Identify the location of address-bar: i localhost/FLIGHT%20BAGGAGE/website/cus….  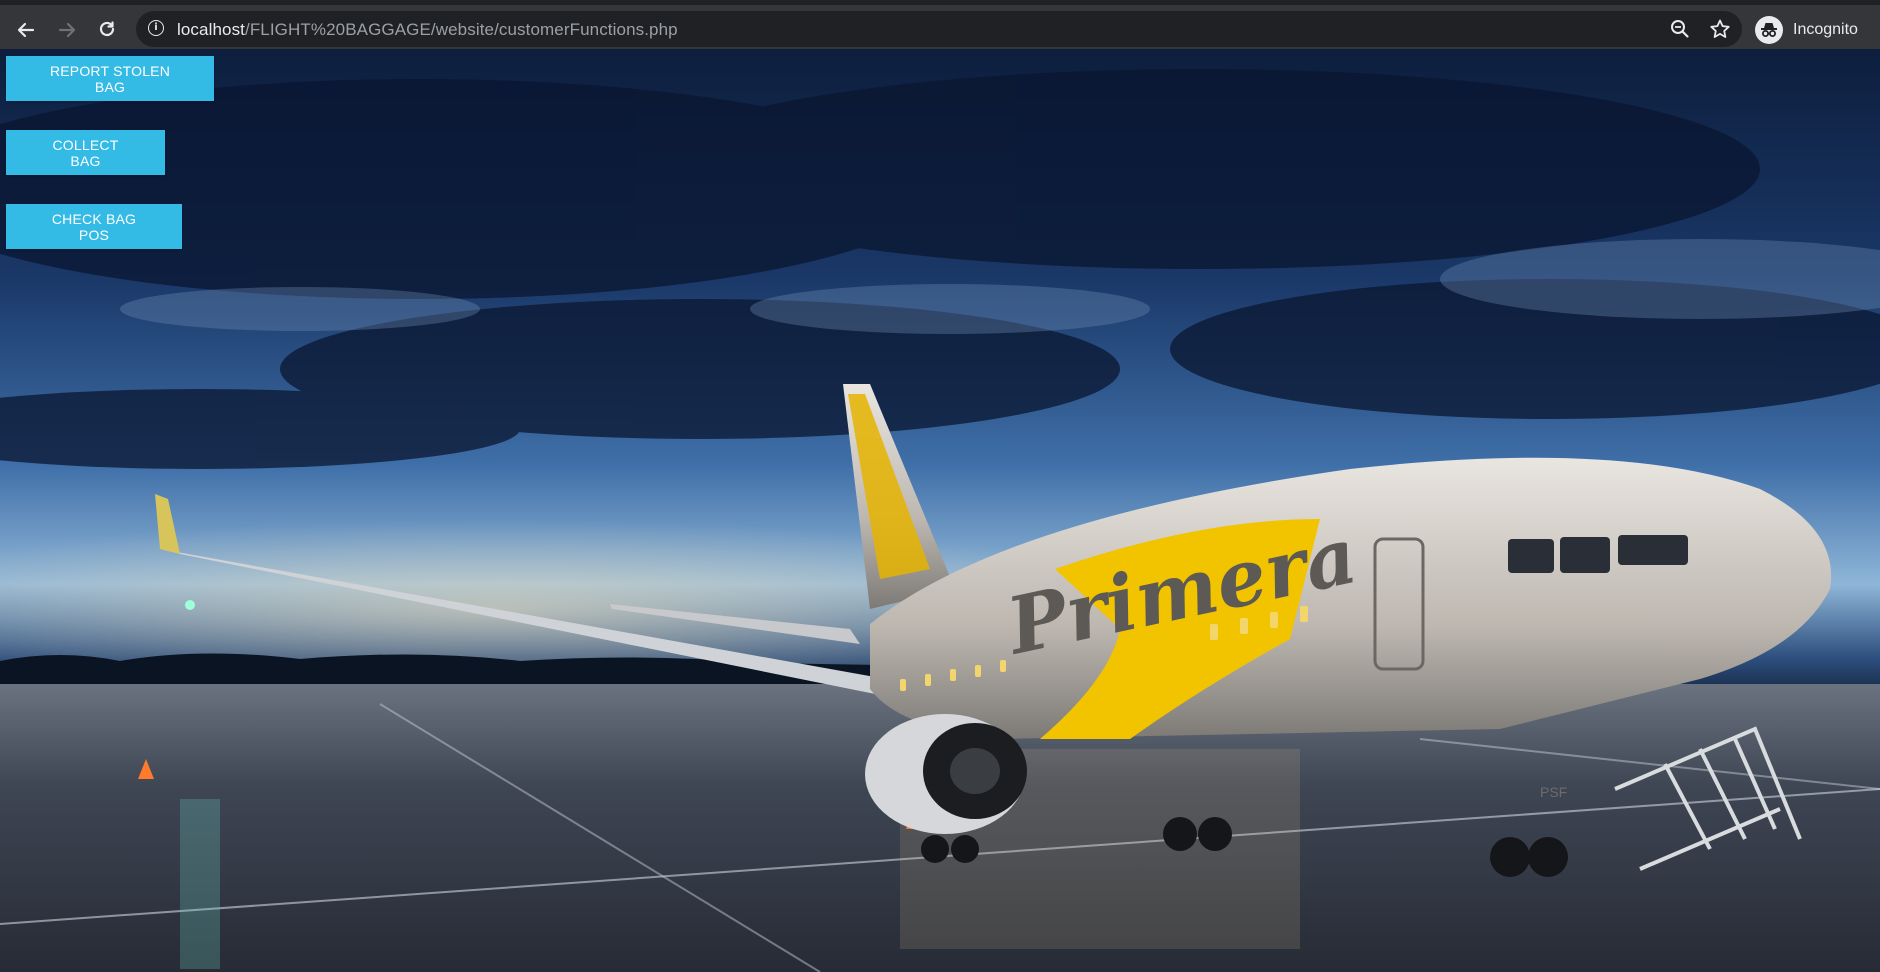
(939, 29).